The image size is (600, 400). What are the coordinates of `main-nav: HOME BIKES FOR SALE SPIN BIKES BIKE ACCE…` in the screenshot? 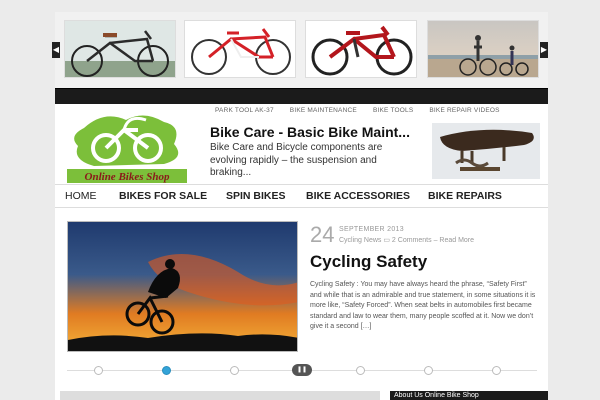 It's located at (301, 196).